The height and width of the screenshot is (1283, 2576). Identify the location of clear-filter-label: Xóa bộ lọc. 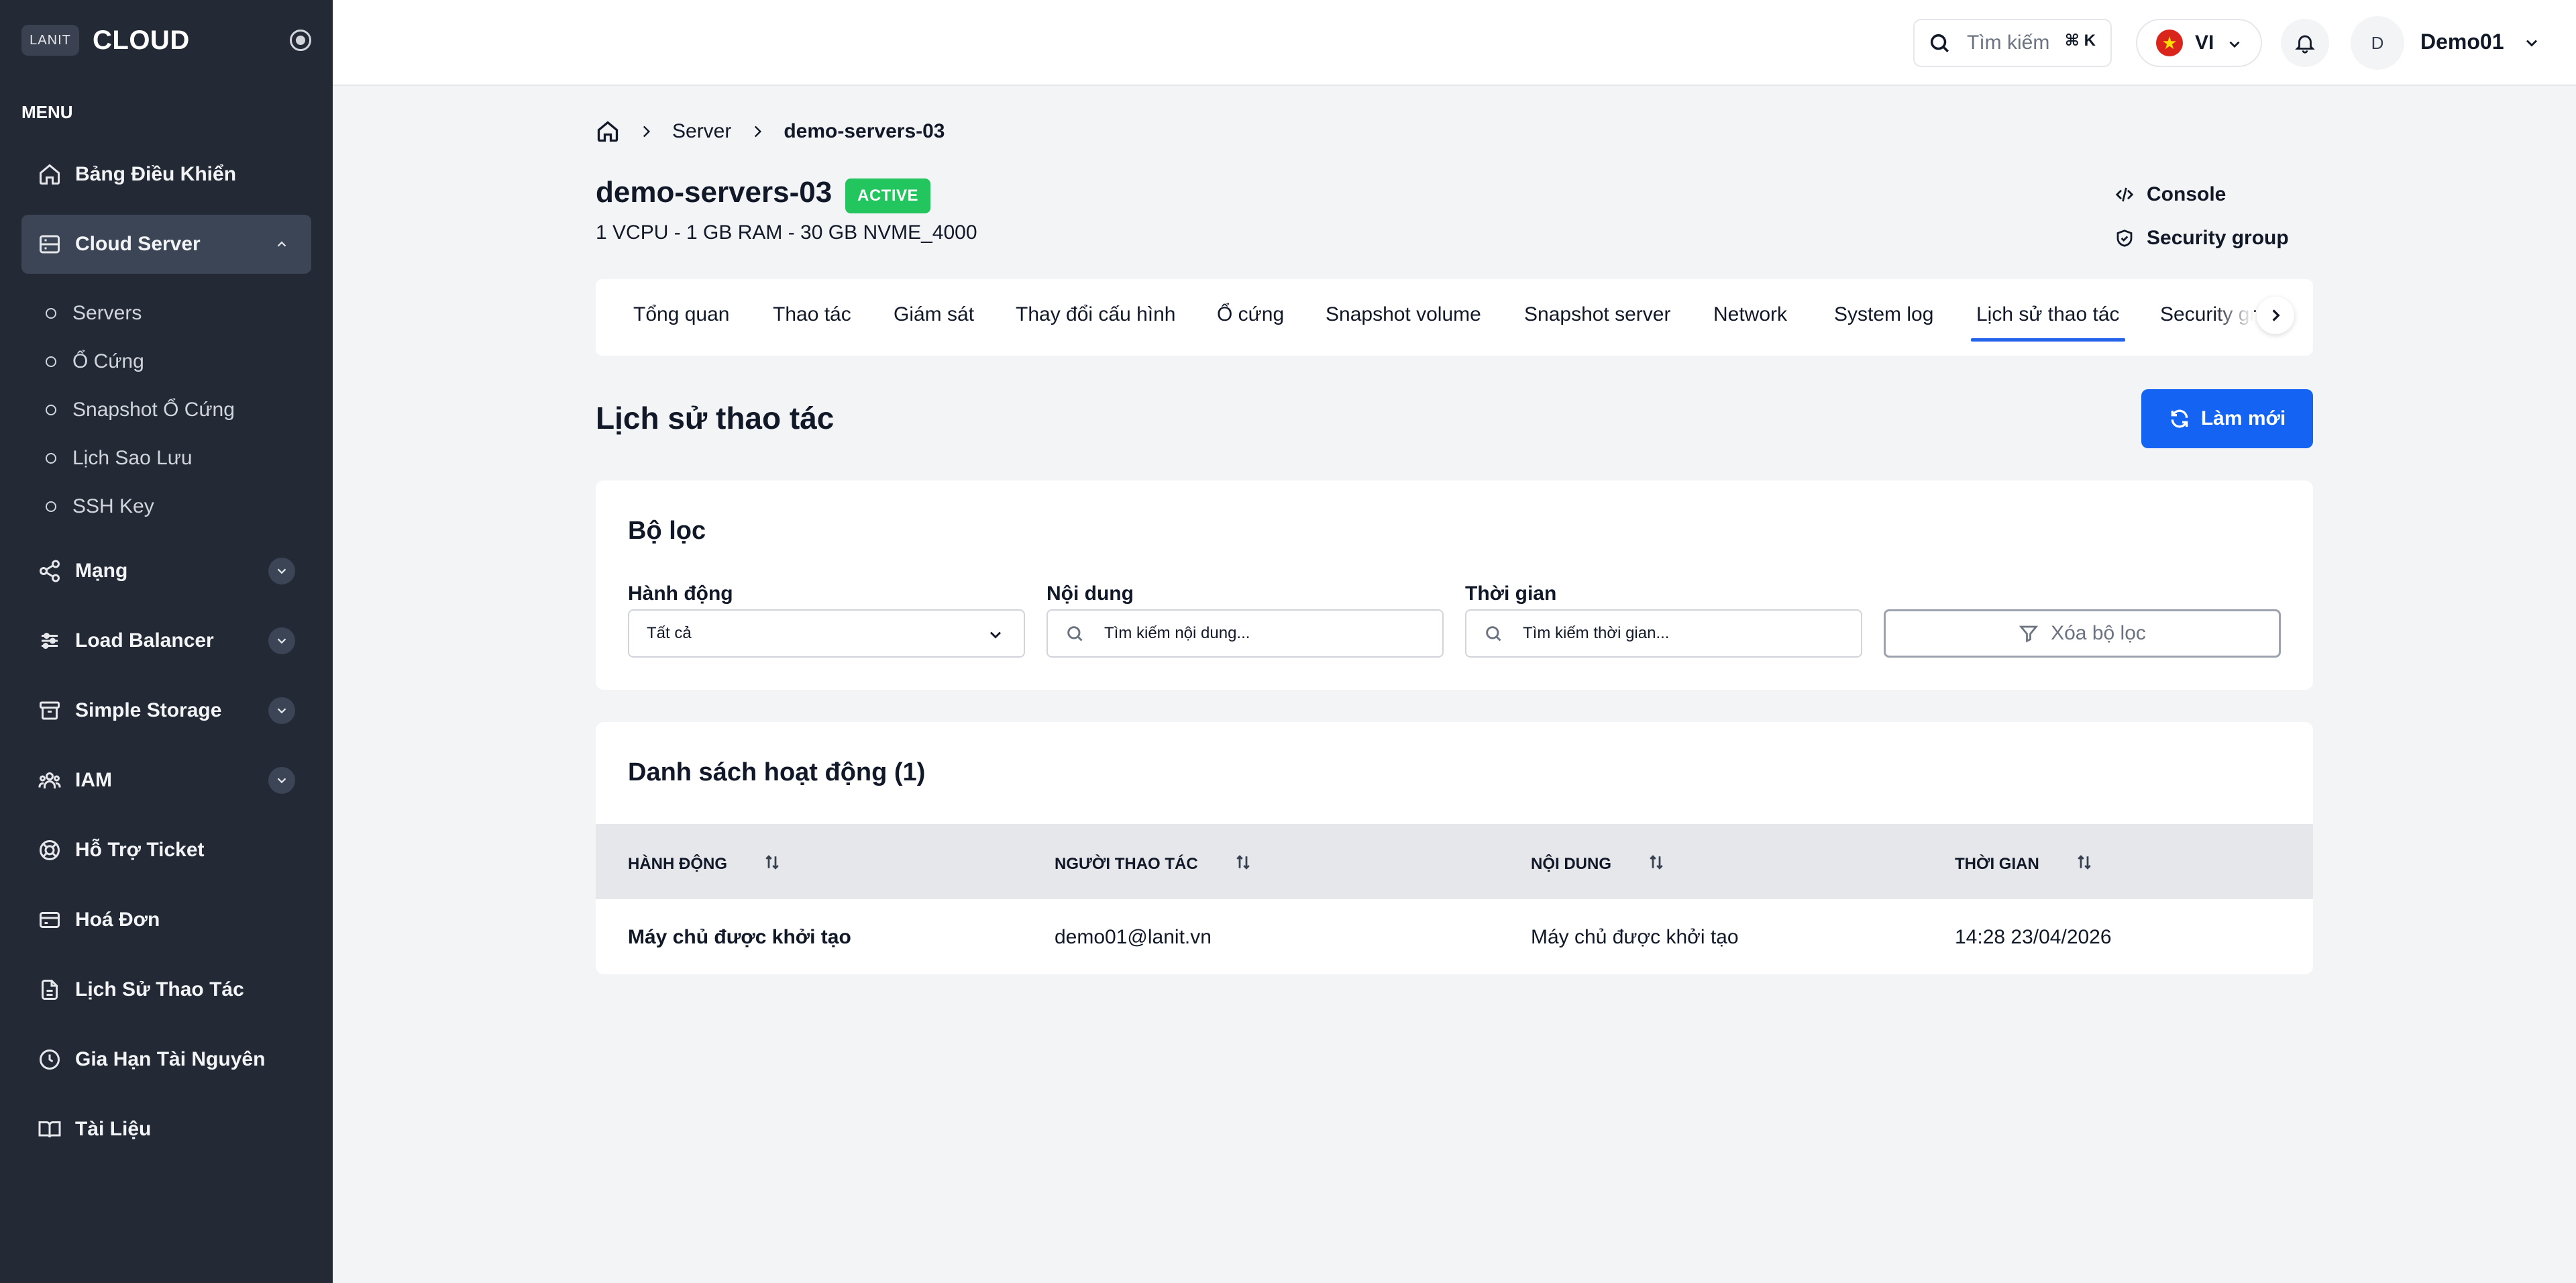
(2098, 633).